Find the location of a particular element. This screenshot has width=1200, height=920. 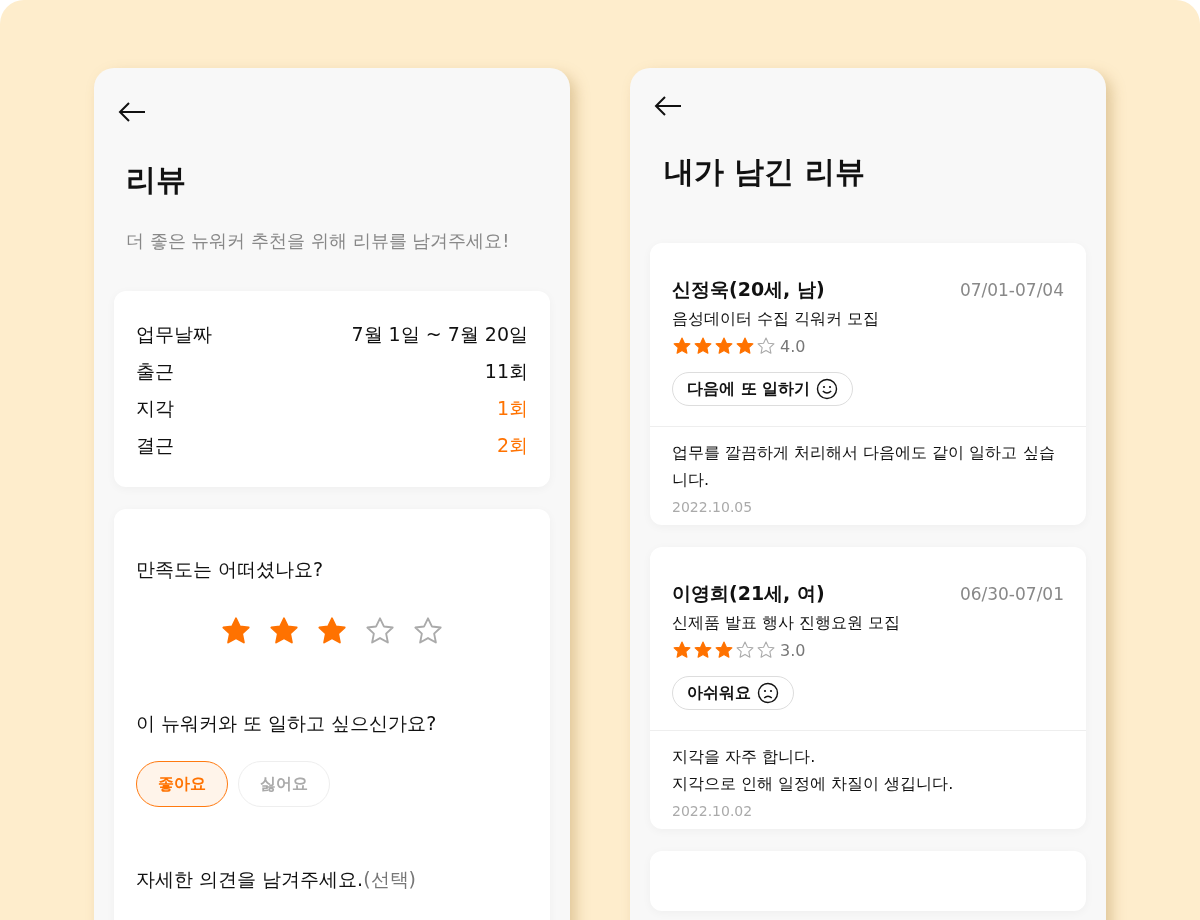

question-text: 이 뉴워커와 또 일하고 싶으신가요? is located at coordinates (287, 723).